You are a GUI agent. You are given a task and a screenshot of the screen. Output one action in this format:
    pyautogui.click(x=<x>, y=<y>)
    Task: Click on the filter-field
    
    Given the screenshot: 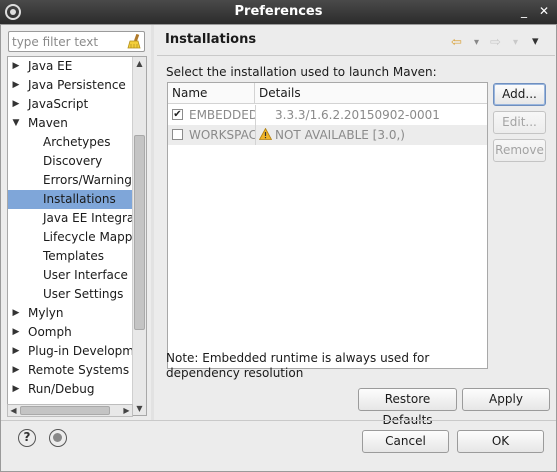 What is the action you would take?
    pyautogui.click(x=76, y=41)
    